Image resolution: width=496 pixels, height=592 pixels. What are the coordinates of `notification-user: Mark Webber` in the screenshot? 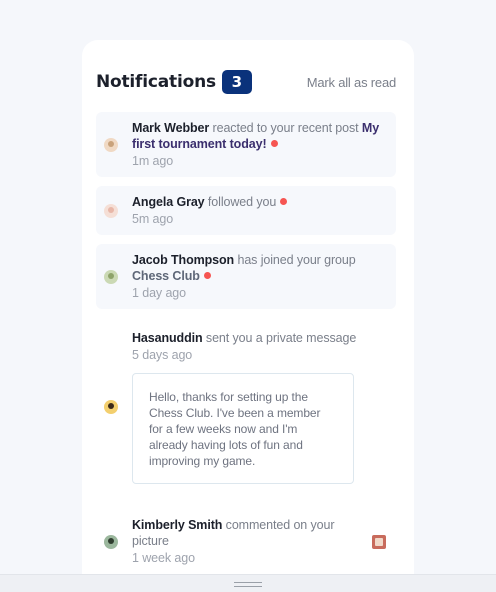 It's located at (170, 128).